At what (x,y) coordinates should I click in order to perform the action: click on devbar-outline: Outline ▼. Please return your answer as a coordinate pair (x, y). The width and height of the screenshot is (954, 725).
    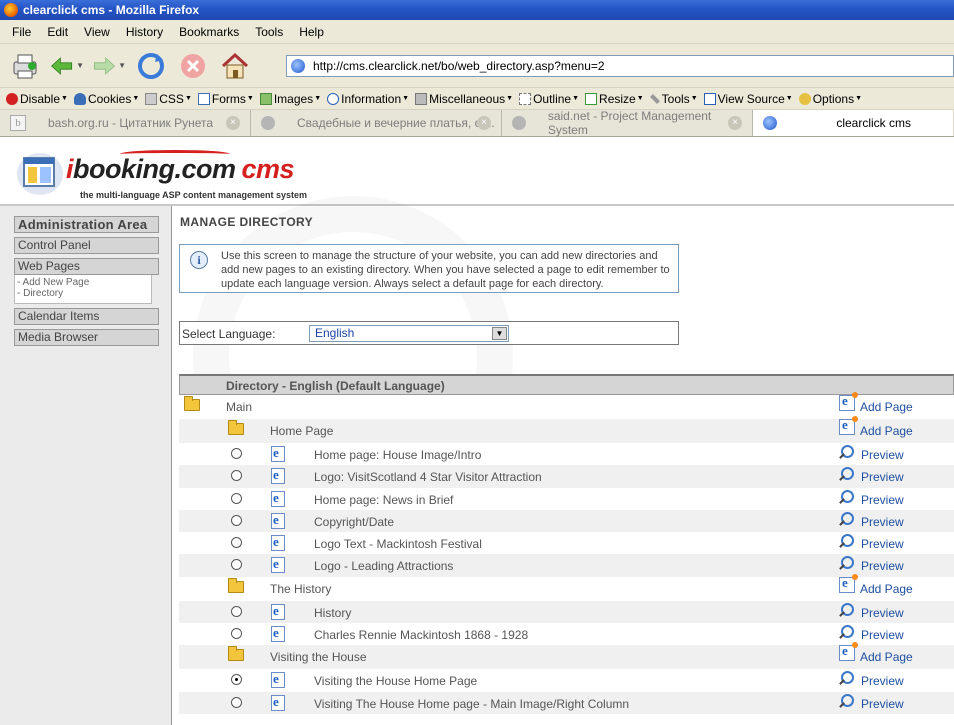
    Looking at the image, I should click on (549, 99).